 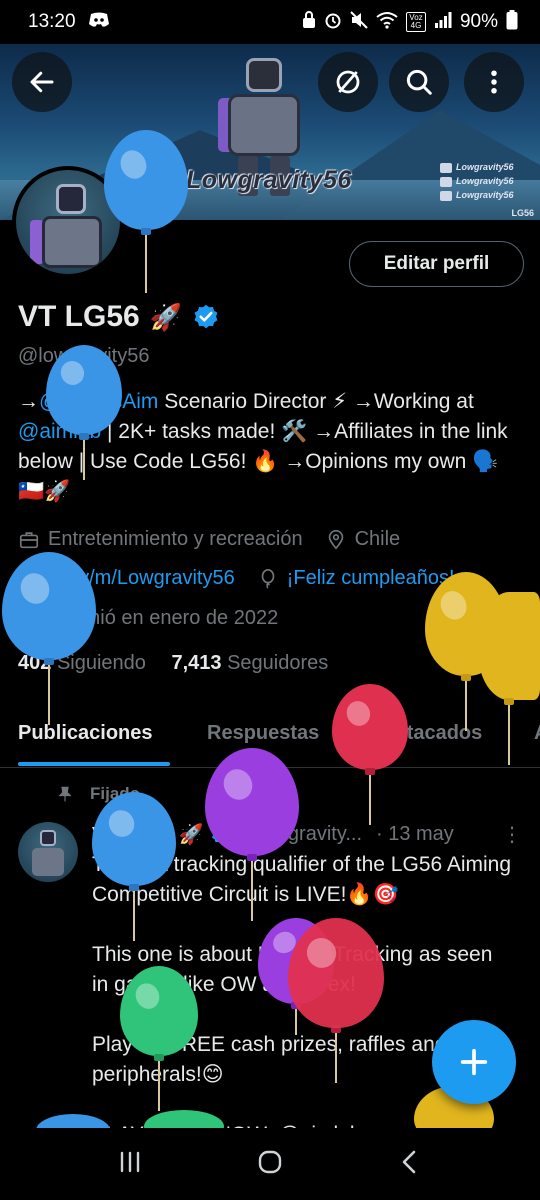 I want to click on profile-category: Entretenimiento y recreación, so click(x=175, y=539).